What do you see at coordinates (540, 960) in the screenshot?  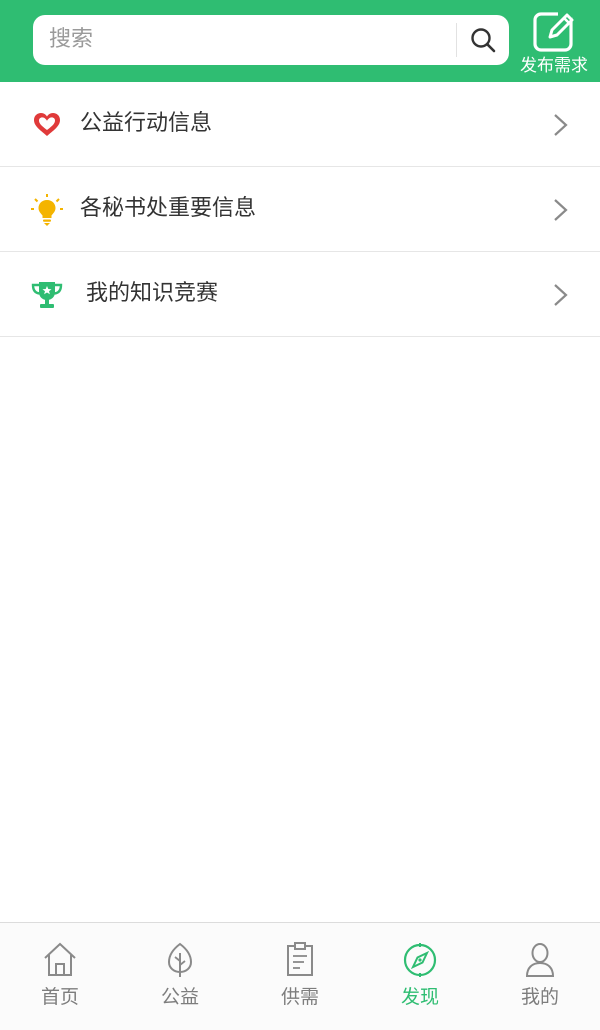 I see `user-icon` at bounding box center [540, 960].